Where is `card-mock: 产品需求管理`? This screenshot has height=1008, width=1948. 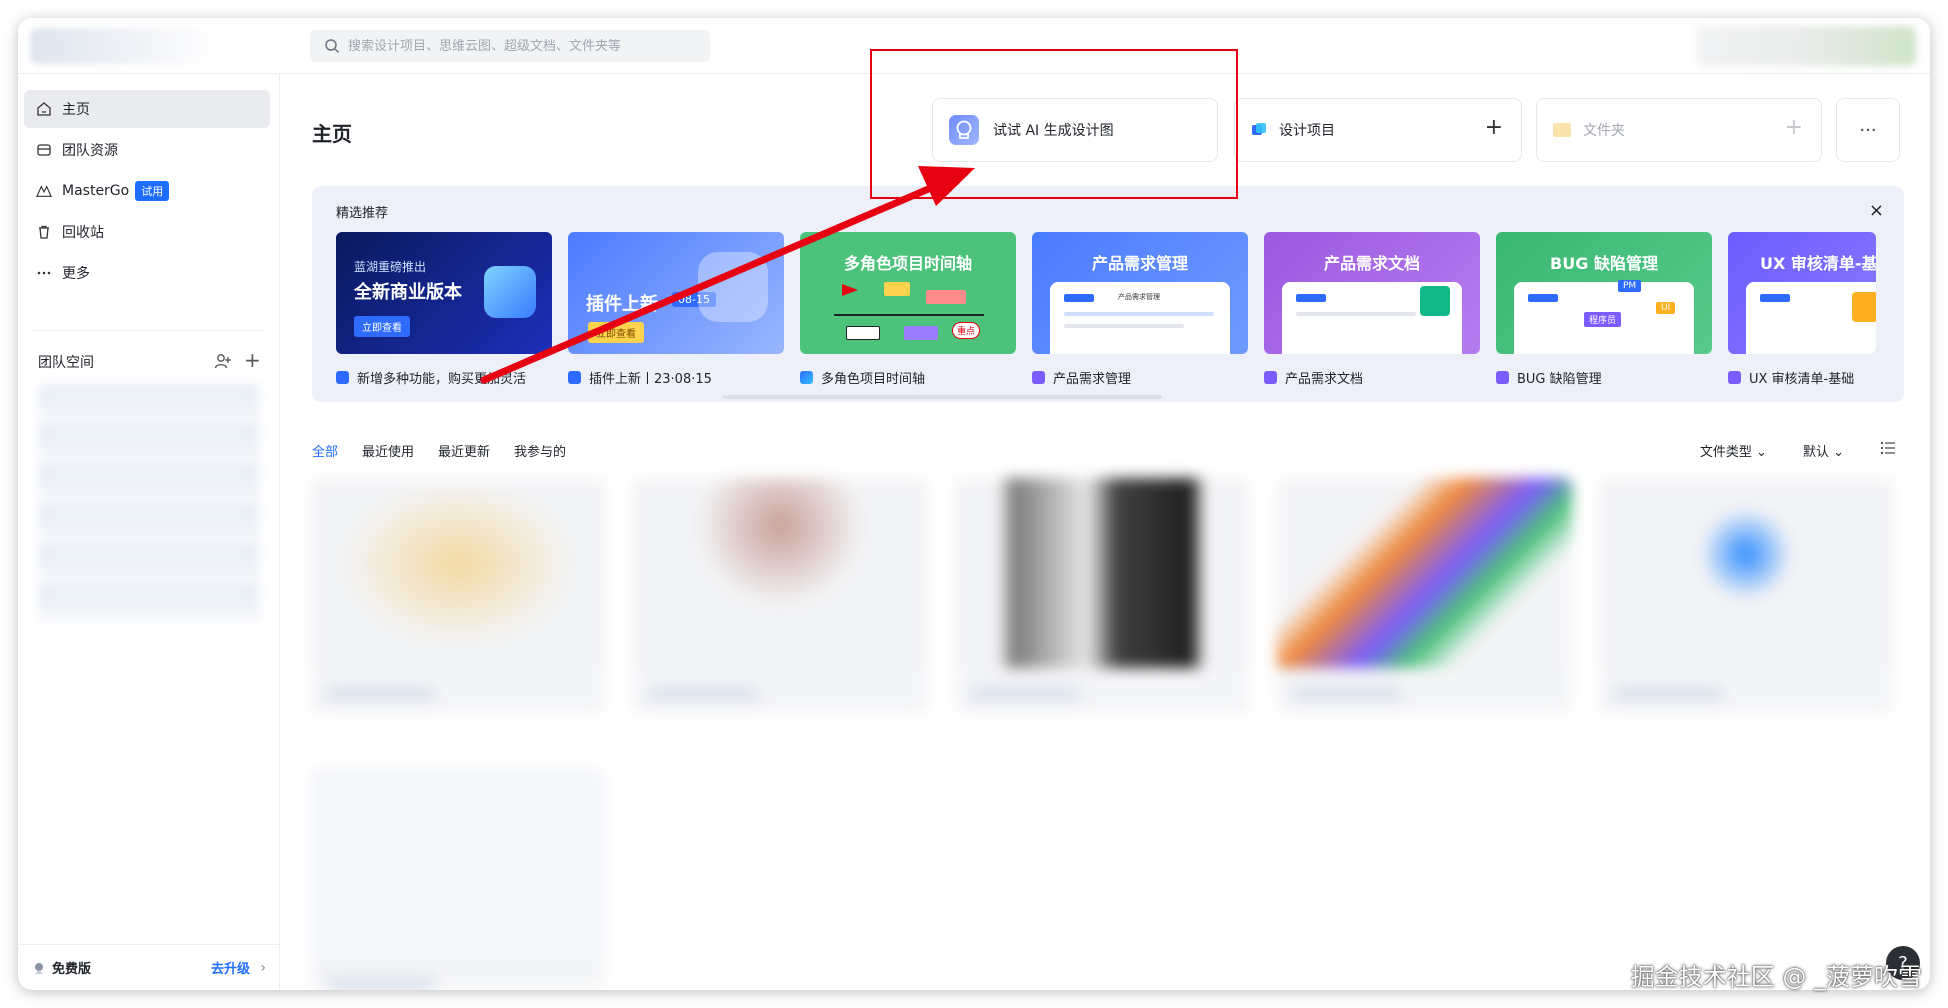
card-mock: 产品需求管理 is located at coordinates (1140, 318).